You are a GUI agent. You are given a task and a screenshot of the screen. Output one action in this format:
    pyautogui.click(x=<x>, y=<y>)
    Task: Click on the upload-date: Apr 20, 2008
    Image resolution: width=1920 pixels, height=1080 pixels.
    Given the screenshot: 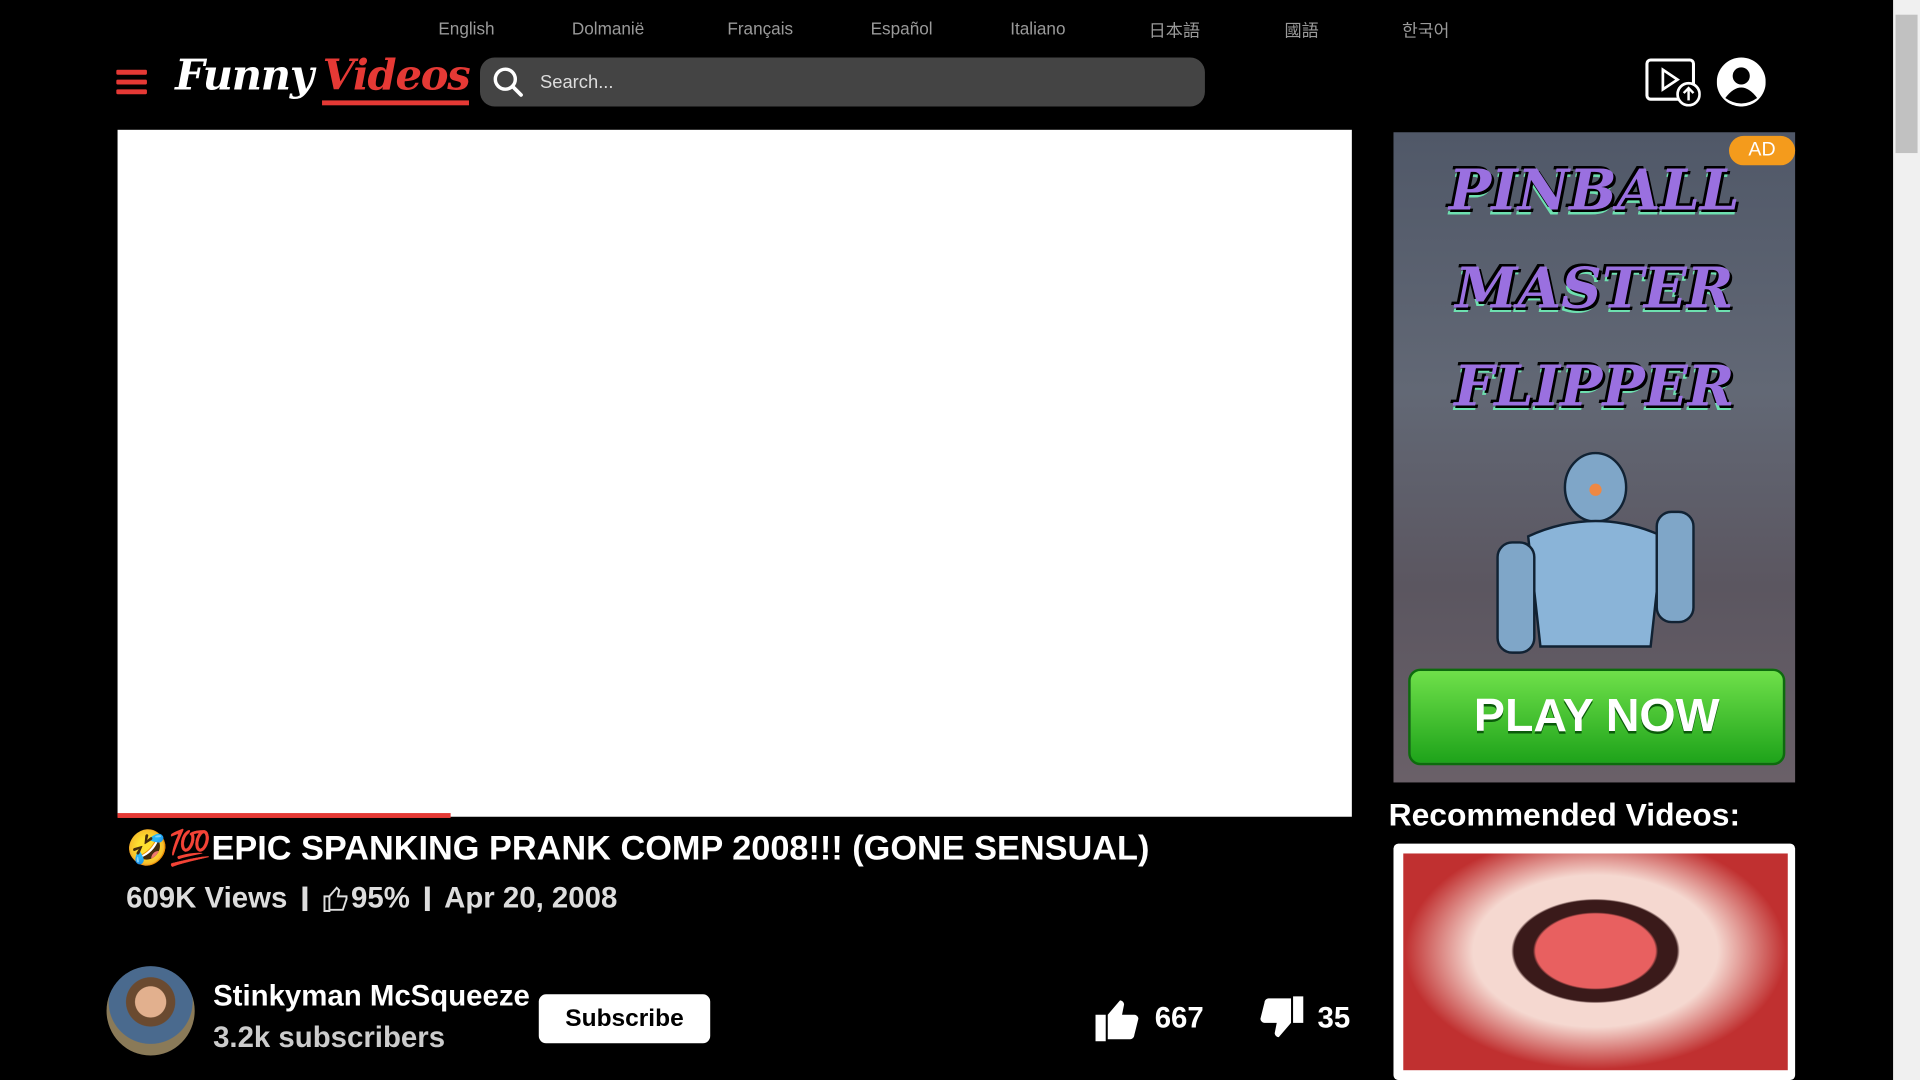 What is the action you would take?
    pyautogui.click(x=531, y=898)
    